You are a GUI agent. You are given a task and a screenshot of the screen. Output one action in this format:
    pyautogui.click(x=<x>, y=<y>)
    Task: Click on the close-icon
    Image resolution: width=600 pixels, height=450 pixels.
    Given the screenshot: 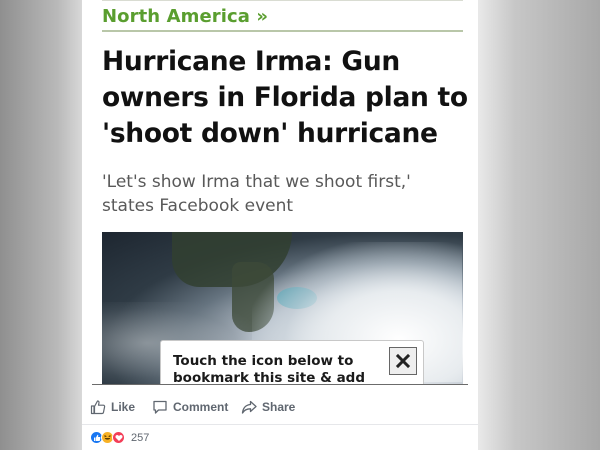 What is the action you would take?
    pyautogui.click(x=403, y=361)
    